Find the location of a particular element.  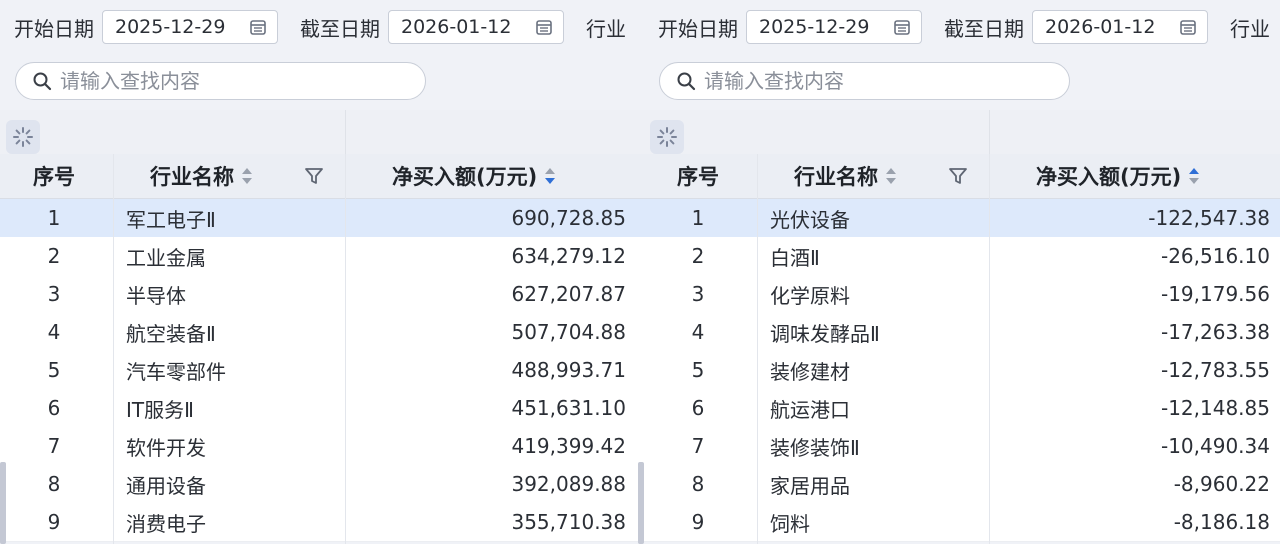

row-net-buy-amount: 488,993.71 is located at coordinates (568, 370).